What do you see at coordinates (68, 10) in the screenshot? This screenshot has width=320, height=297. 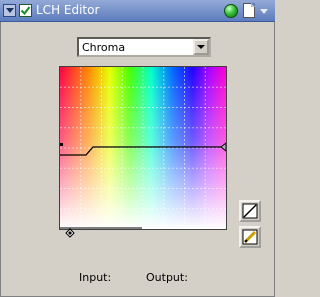 I see `window-title: LCH Editor` at bounding box center [68, 10].